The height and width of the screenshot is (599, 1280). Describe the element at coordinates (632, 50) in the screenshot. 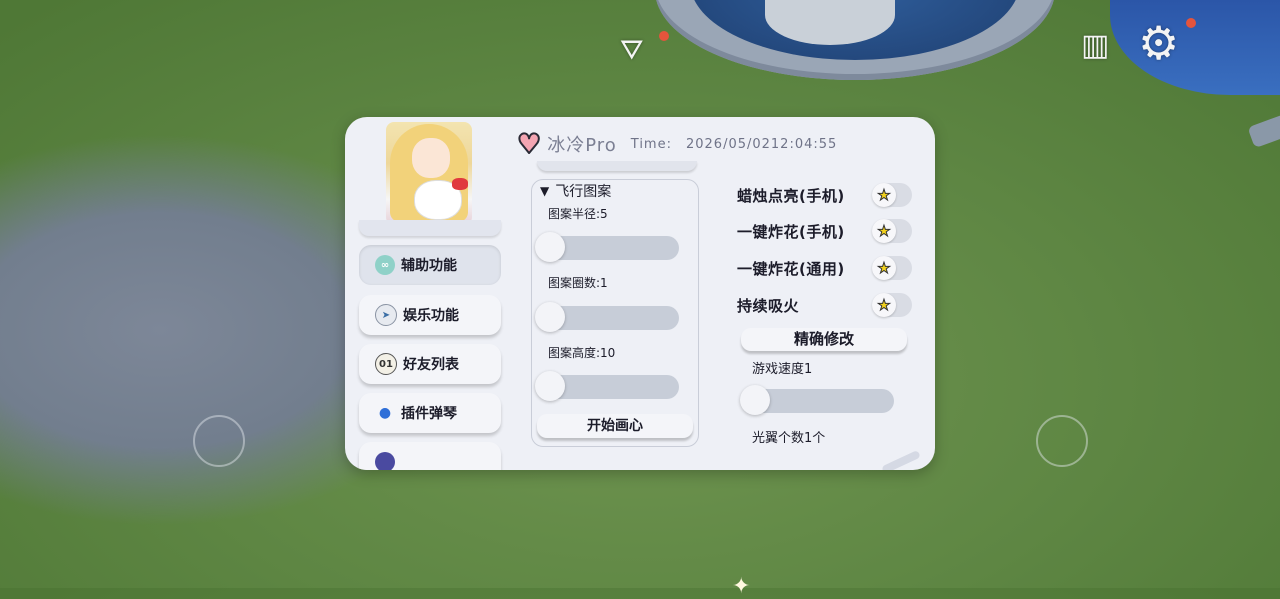

I see `candle-fan-icon: ⛛` at that location.